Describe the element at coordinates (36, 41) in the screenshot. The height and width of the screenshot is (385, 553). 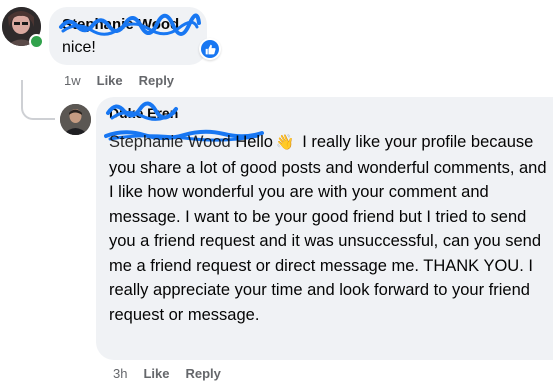
I see `online-status-indicator` at that location.